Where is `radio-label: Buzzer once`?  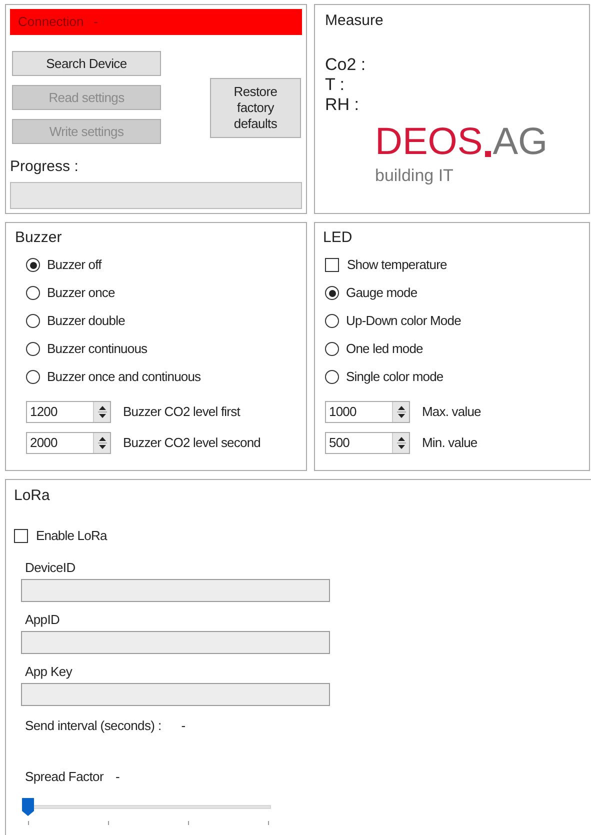
radio-label: Buzzer once is located at coordinates (81, 293).